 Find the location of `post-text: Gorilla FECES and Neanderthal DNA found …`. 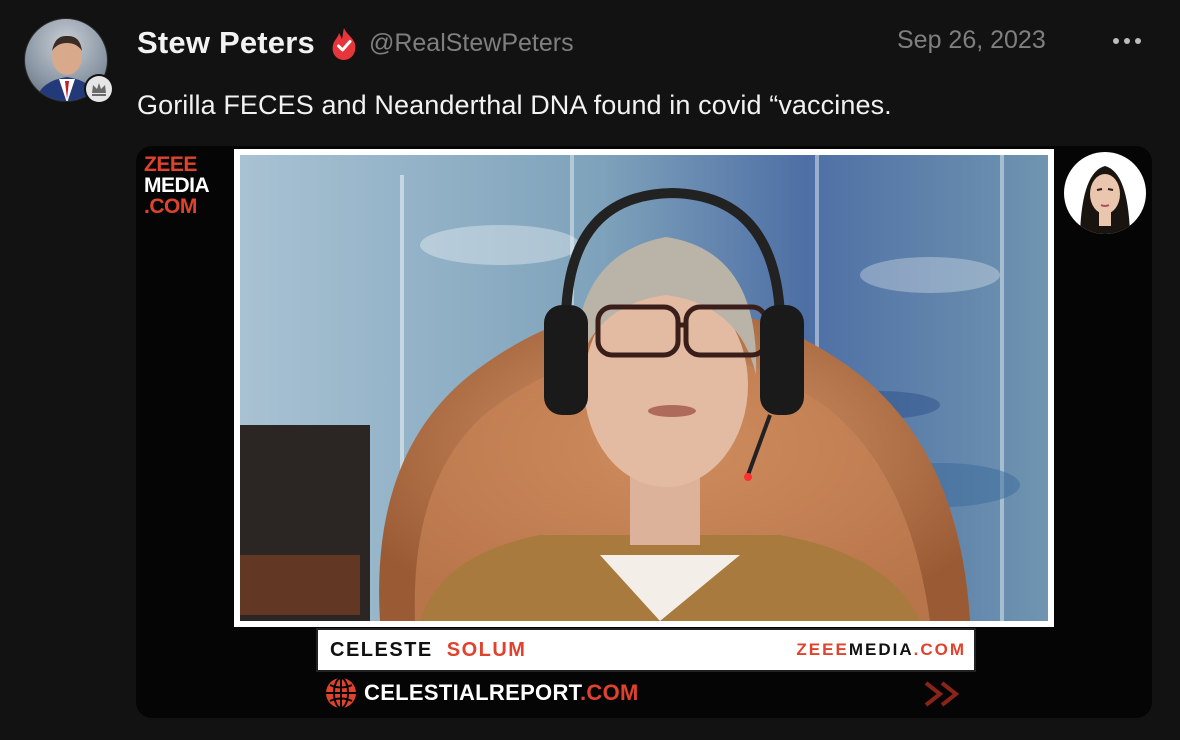

post-text: Gorilla FECES and Neanderthal DNA found … is located at coordinates (514, 105).